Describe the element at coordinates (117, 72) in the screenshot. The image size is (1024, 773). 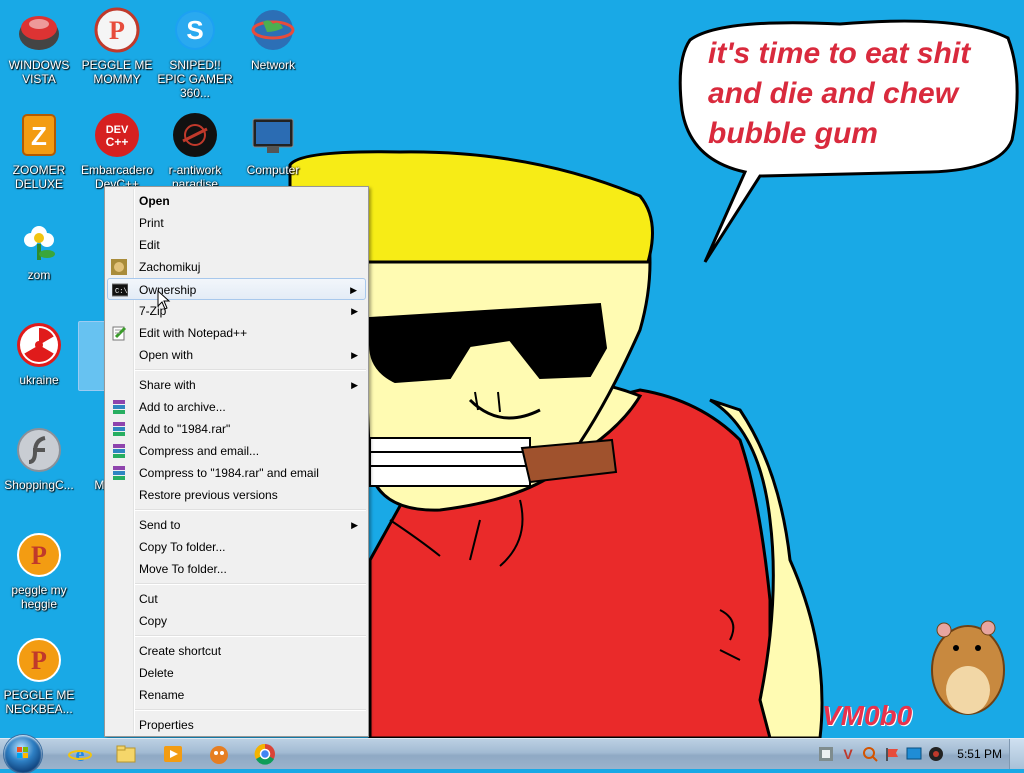
I see `icon-label: PEGGLE ME MOMMY` at that location.